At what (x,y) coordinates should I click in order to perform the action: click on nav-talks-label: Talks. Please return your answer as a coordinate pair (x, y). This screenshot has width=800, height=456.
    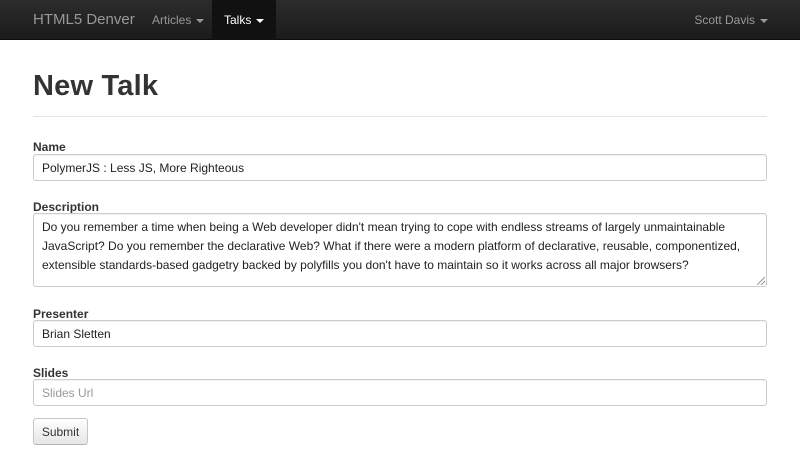
    Looking at the image, I should click on (238, 20).